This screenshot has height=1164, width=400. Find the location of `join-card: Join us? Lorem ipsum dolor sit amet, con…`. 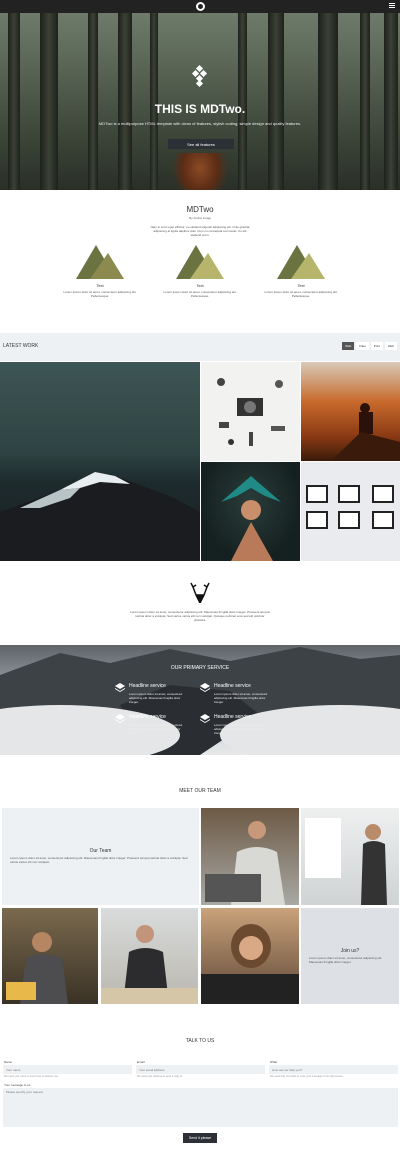

join-card: Join us? Lorem ipsum dolor sit amet, con… is located at coordinates (350, 956).